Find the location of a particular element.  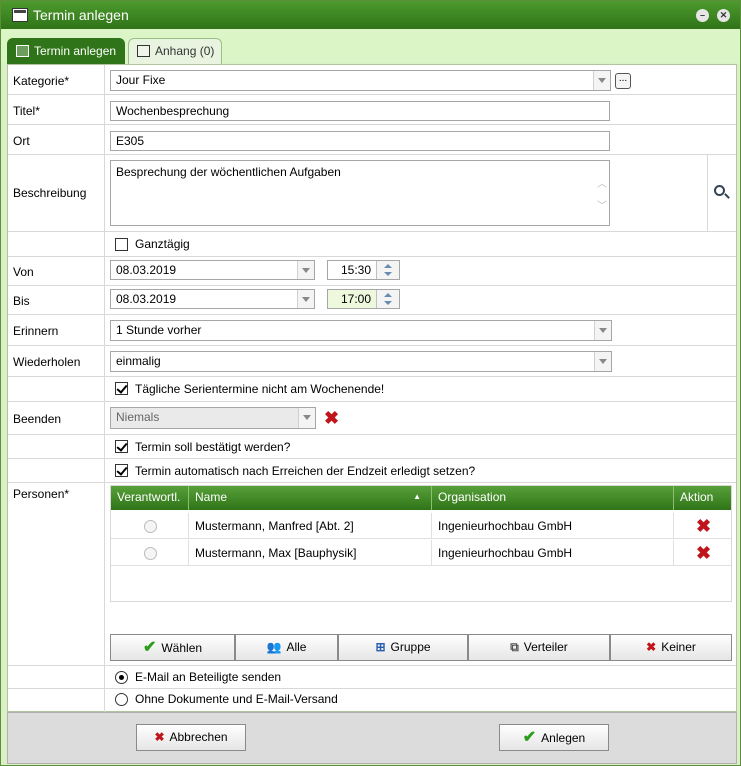

search-cell is located at coordinates (721, 193).